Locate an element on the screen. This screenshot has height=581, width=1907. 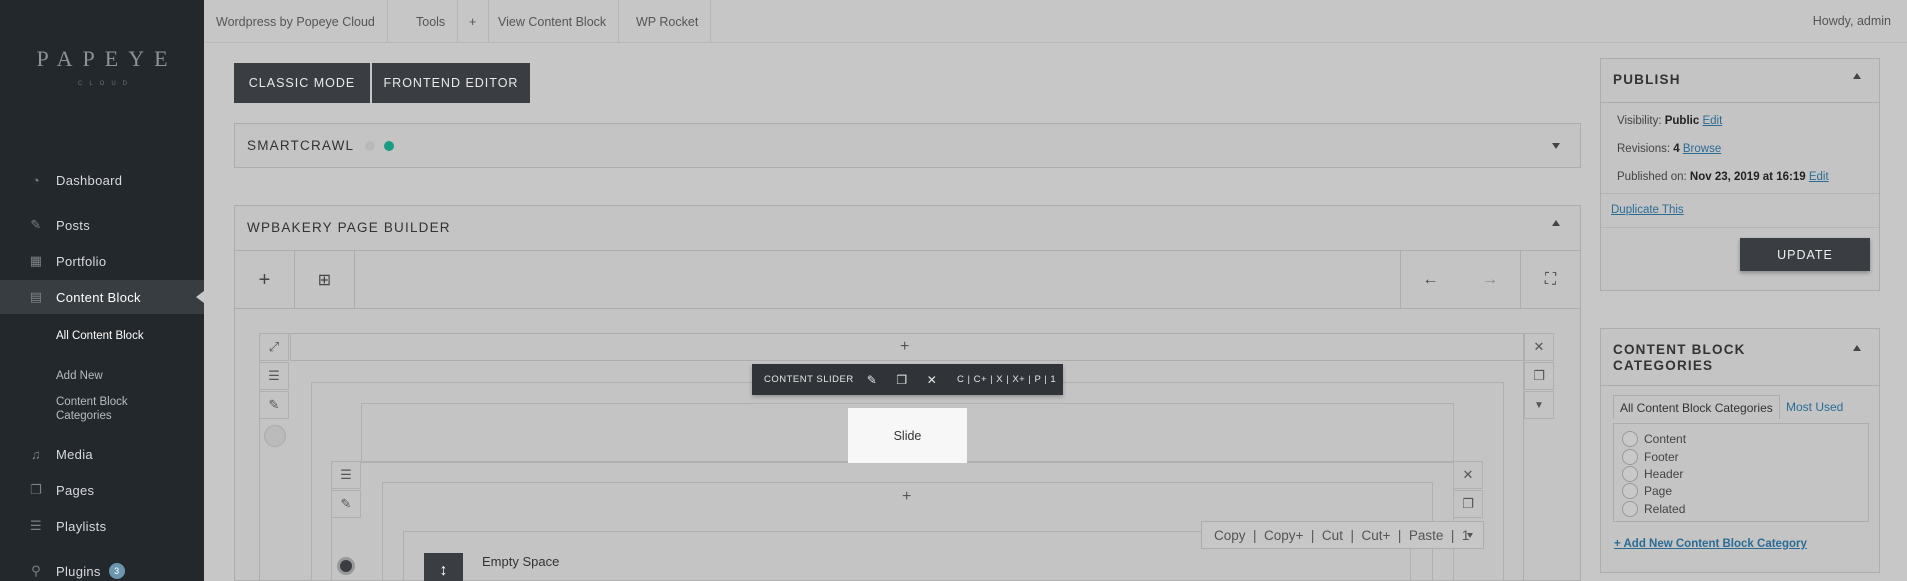
visibility-row: Visibility: Public Edit is located at coordinates (1669, 121).